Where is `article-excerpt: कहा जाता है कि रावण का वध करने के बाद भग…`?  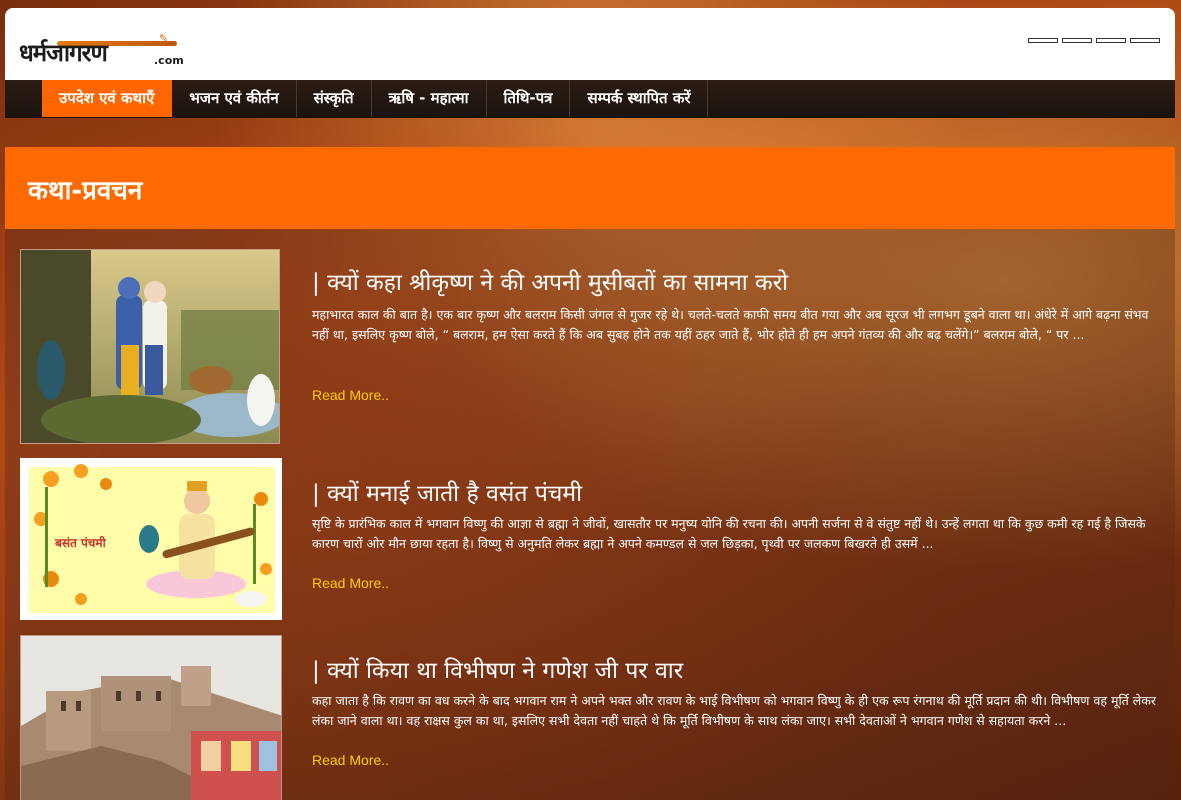 article-excerpt: कहा जाता है कि रावण का वध करने के बाद भग… is located at coordinates (734, 710).